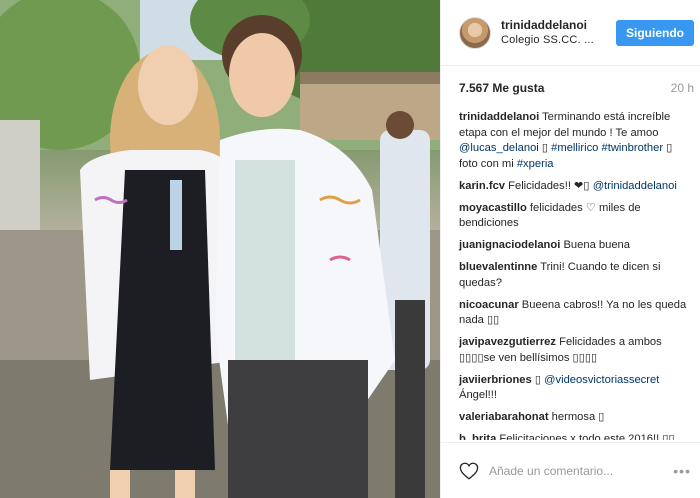  I want to click on comment-link: @videosvictoriassecret, so click(601, 380).